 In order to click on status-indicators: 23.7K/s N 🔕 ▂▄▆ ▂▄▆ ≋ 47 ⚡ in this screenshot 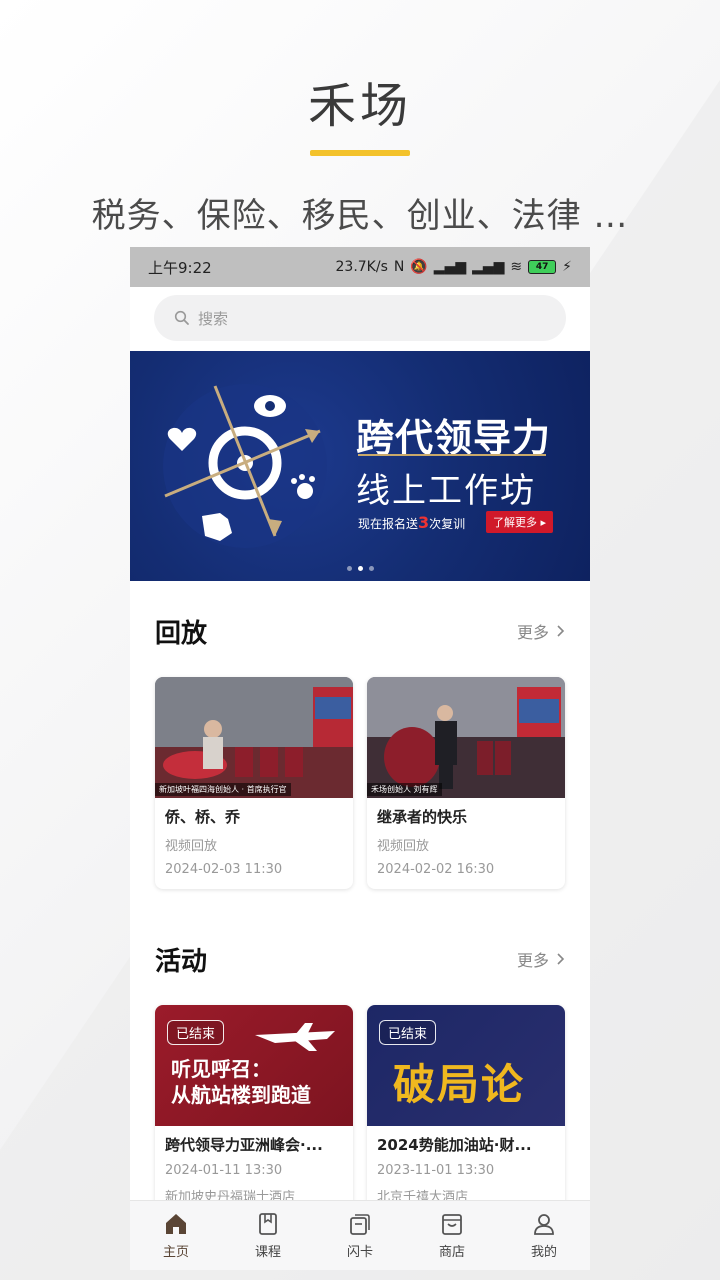, I will do `click(454, 267)`.